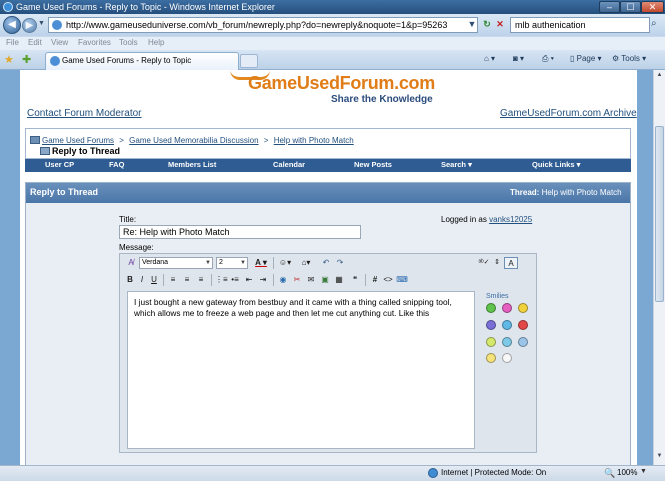 The image size is (665, 481). What do you see at coordinates (487, 24) in the screenshot?
I see `refresh-icon: ↻` at bounding box center [487, 24].